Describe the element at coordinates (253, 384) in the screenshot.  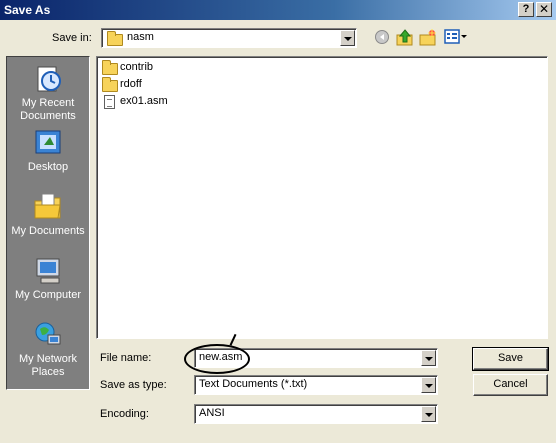
I see `save-as-type-value: Text Documents (*.txt)` at that location.